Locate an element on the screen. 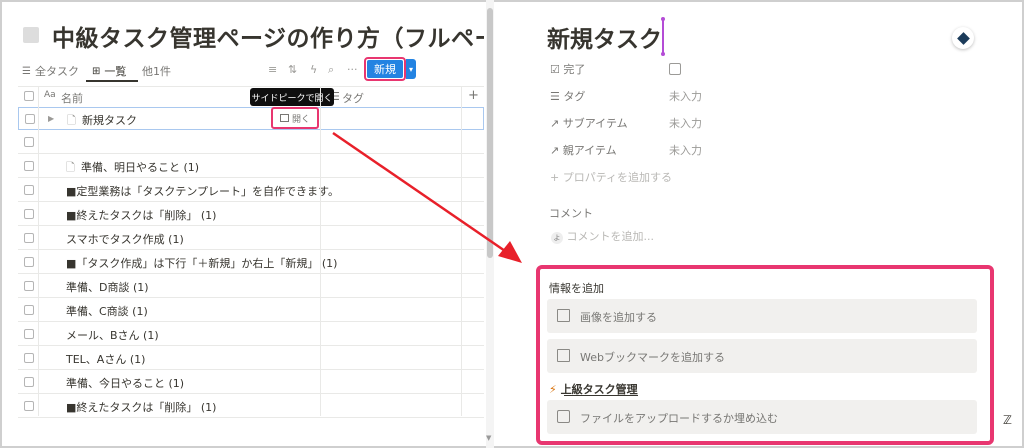  open-side-peek-button: 開く is located at coordinates (295, 118).